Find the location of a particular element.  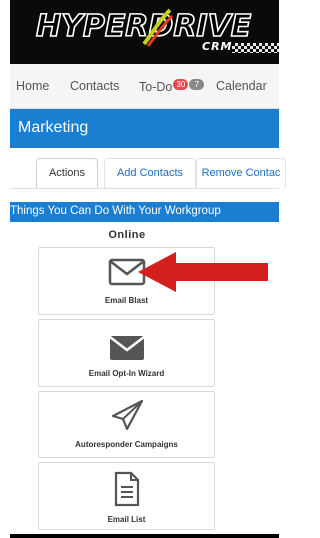

workgroup-bar: Things You Can Do With Your Workgroup is located at coordinates (144, 212).